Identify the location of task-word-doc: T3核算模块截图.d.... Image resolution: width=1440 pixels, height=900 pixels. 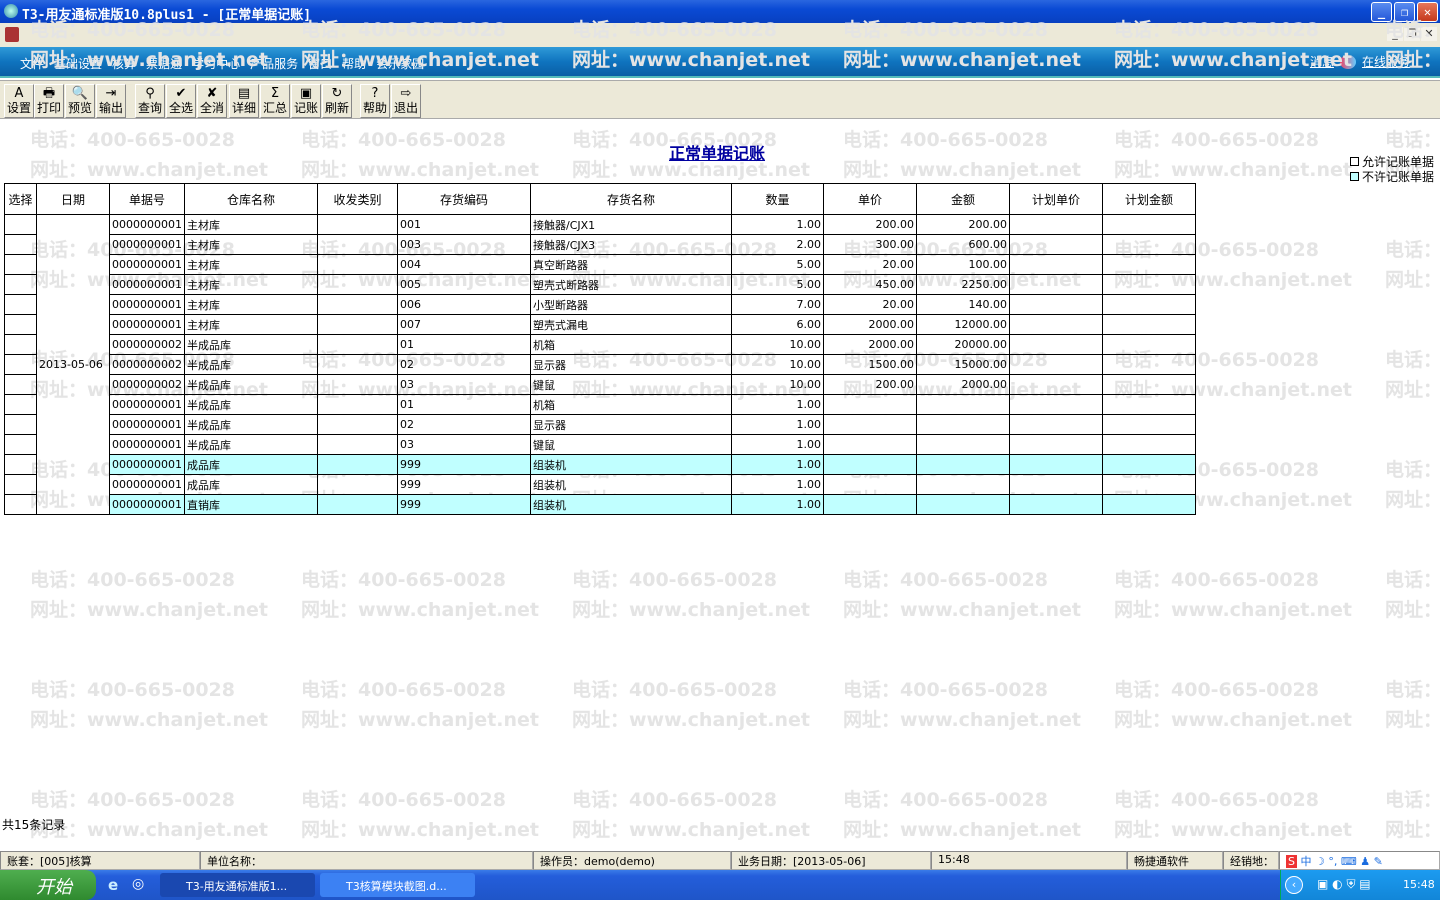
(397, 885).